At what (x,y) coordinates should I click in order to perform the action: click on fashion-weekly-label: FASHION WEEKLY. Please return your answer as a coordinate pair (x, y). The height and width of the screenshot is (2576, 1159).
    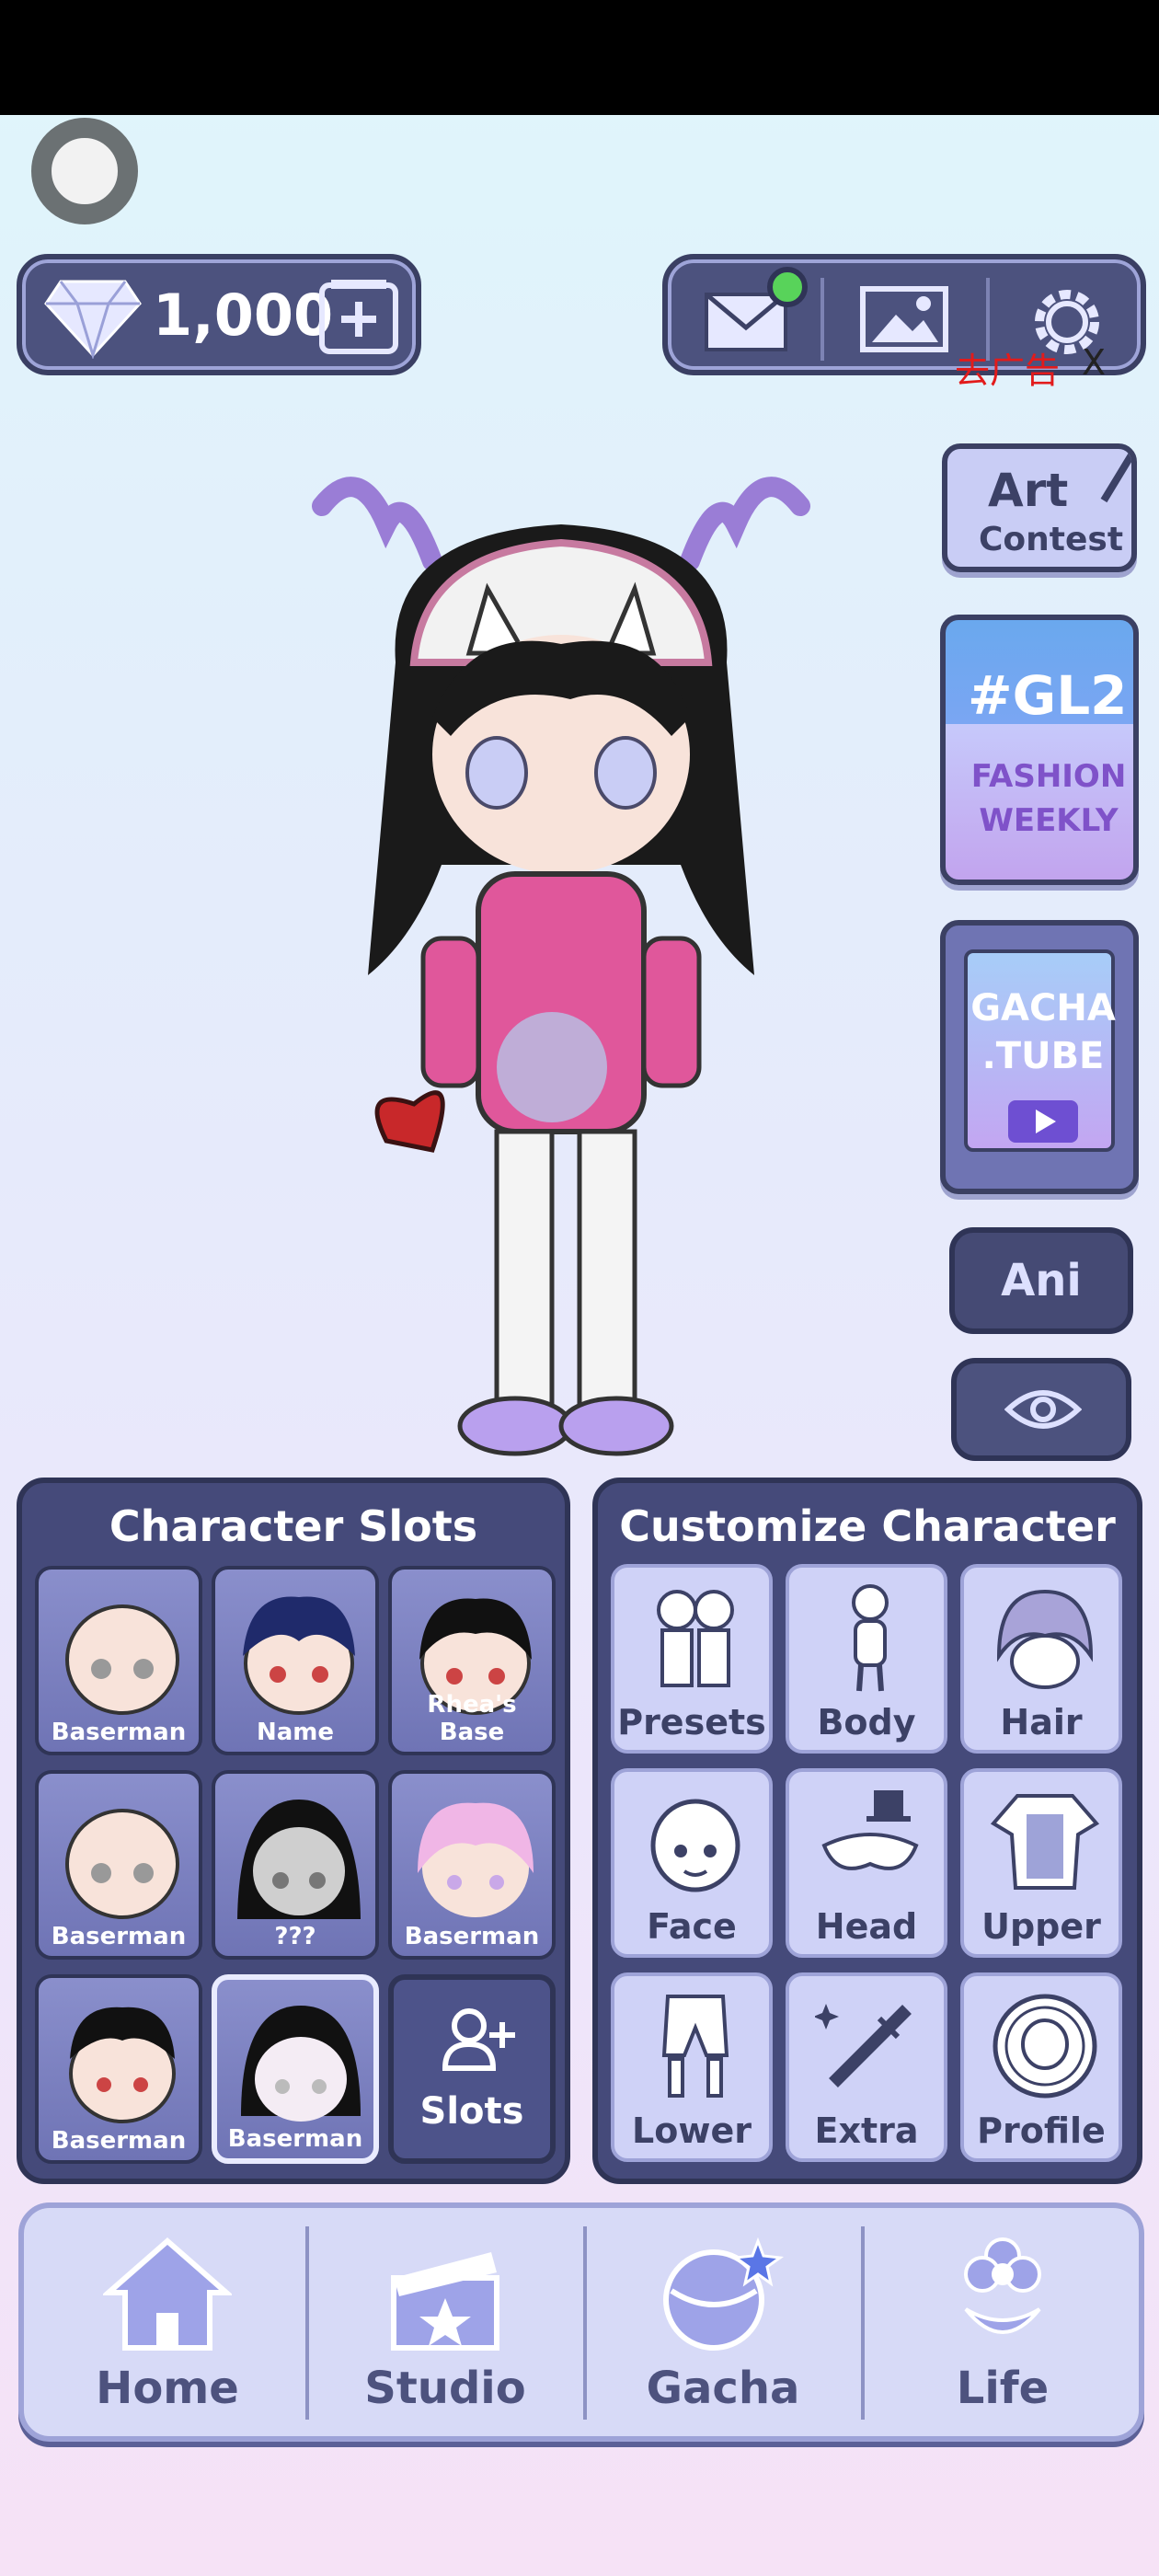
    Looking at the image, I should click on (1049, 798).